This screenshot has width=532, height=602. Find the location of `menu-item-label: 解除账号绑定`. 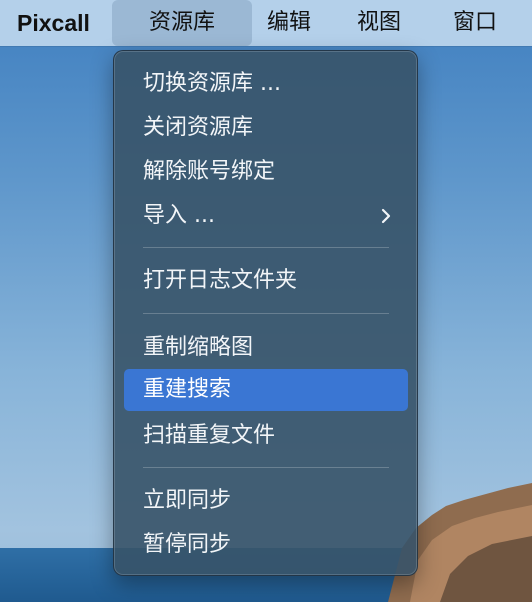

menu-item-label: 解除账号绑定 is located at coordinates (209, 171).